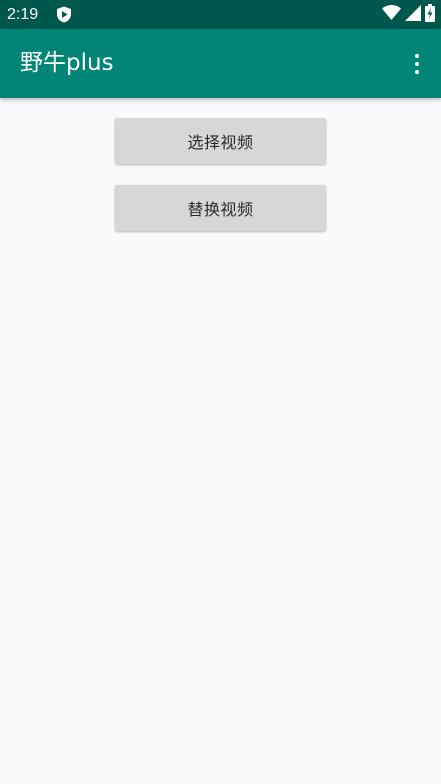  I want to click on status-bar: 2:19, so click(220, 14).